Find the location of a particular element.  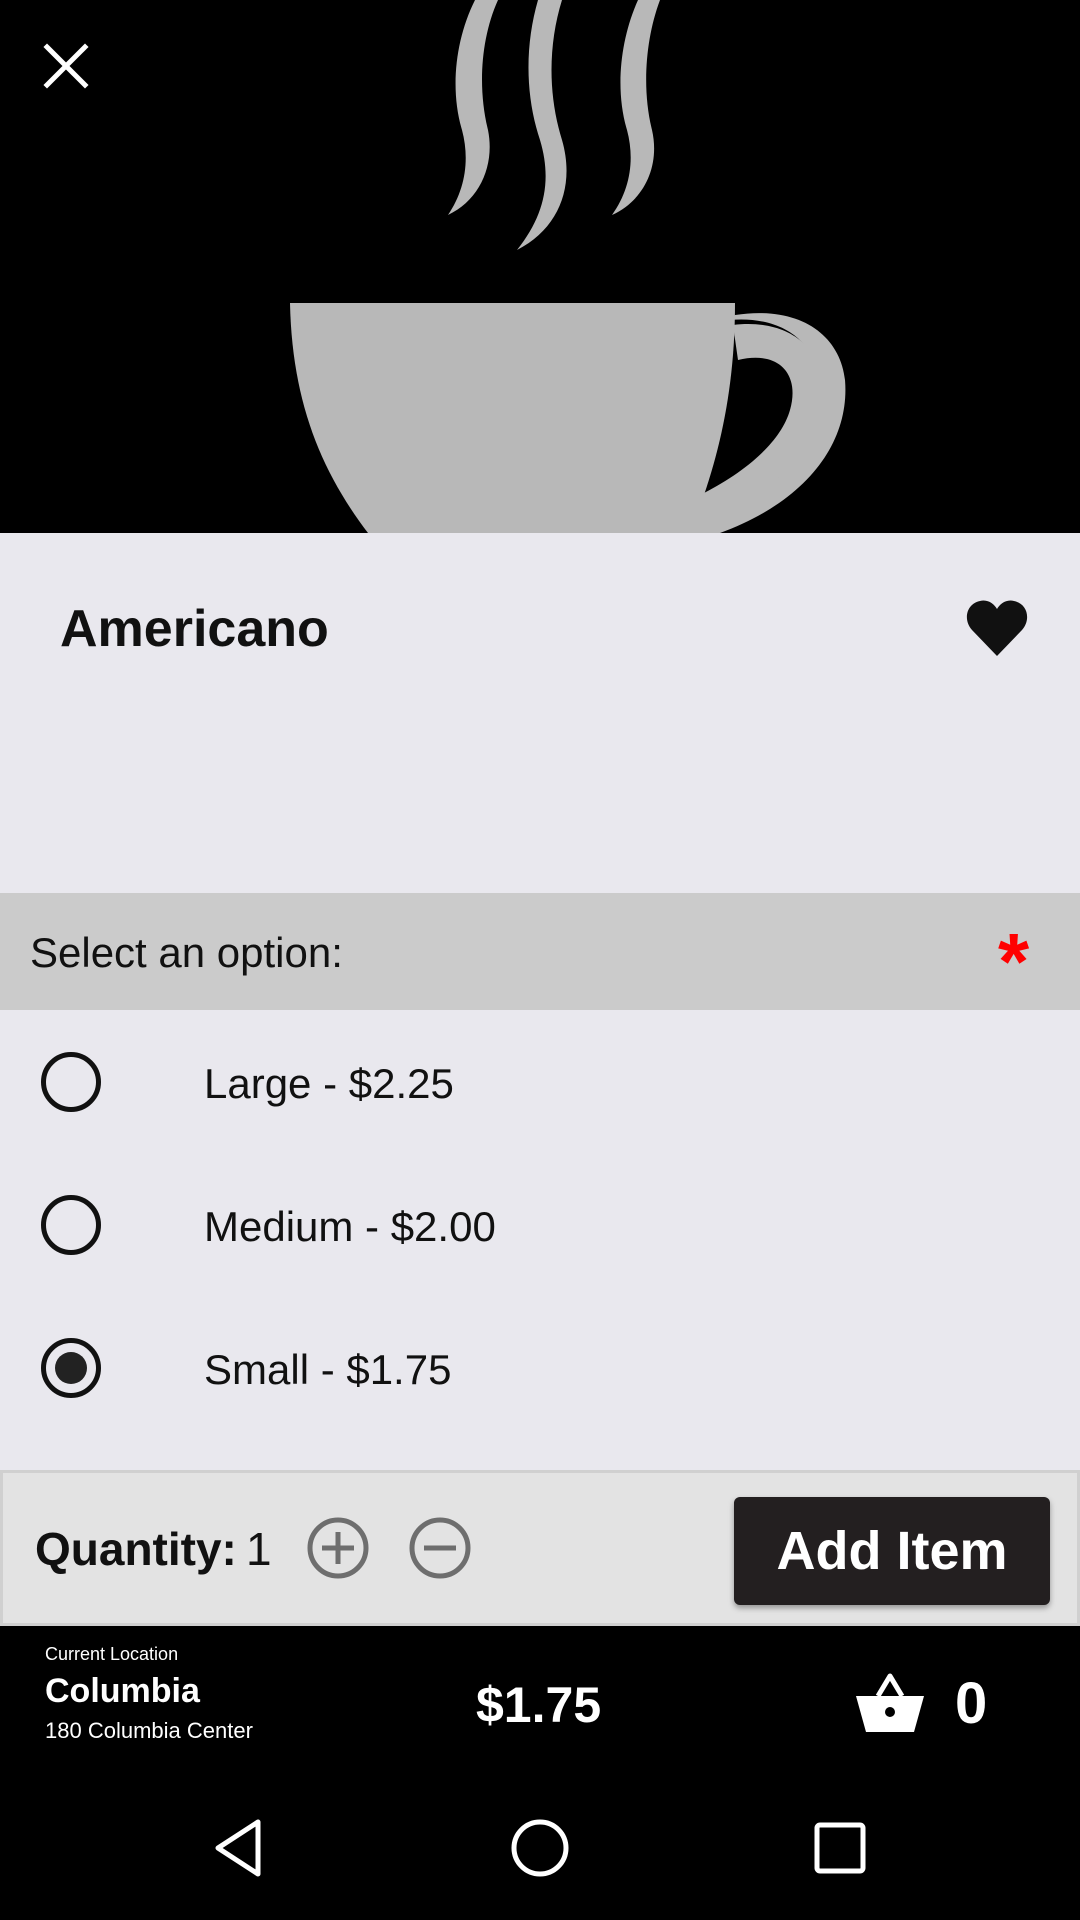

location-caption: Current Location is located at coordinates (112, 1654).